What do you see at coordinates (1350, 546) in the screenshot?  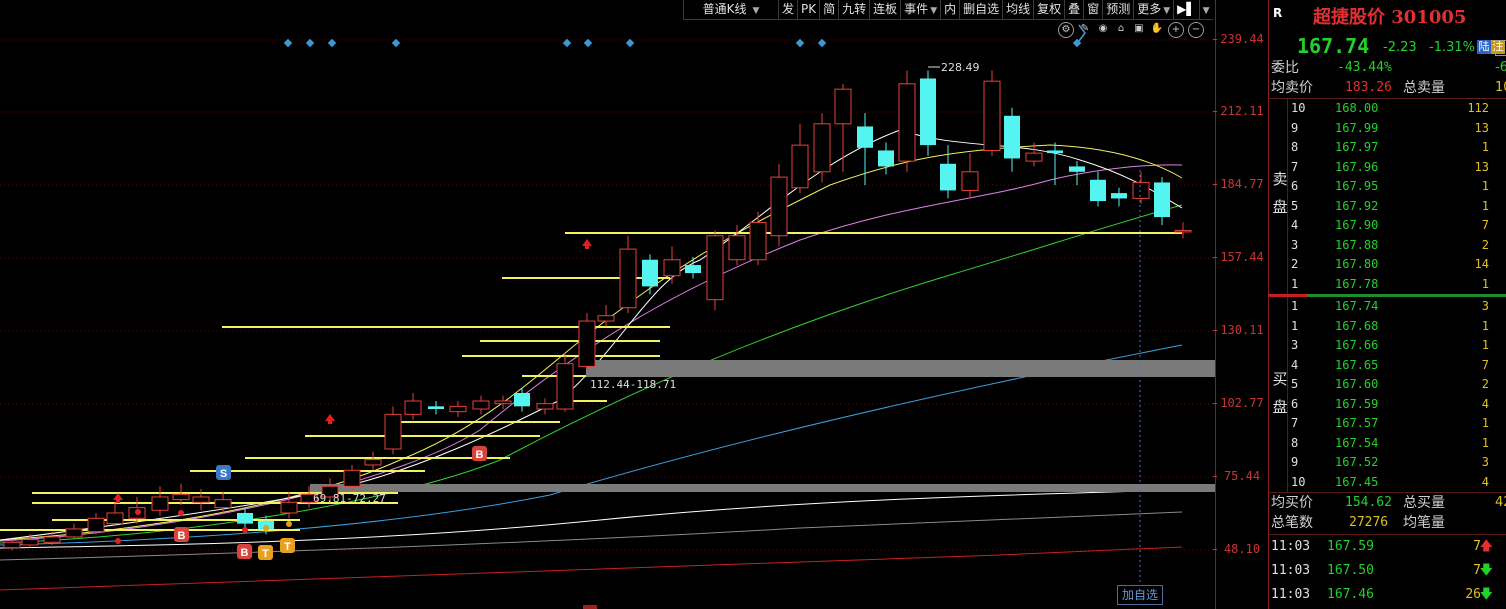 I see `tick-price: 167.59` at bounding box center [1350, 546].